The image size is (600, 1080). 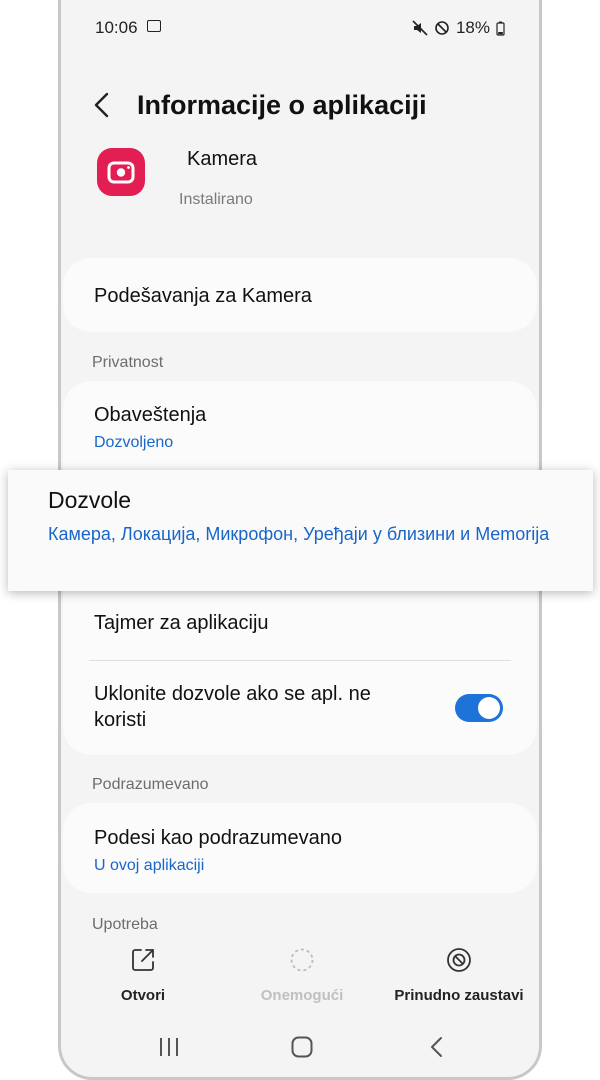 I want to click on section-defaults: Podrazumevano, so click(x=150, y=784).